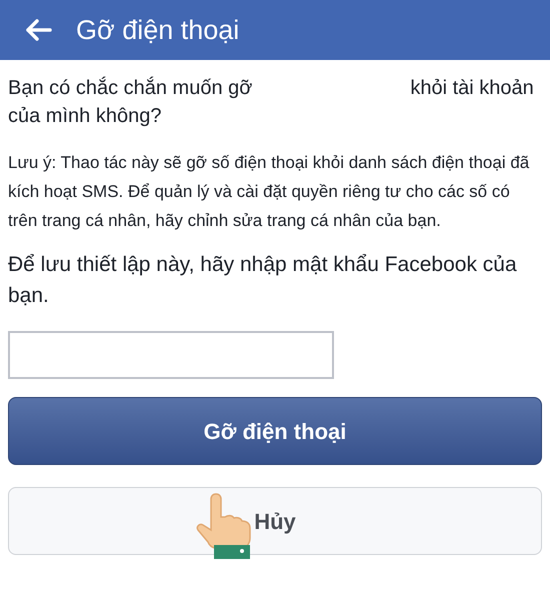 The image size is (550, 614). I want to click on password-prompt: Để lưu thiết lập này, hãy nhập mật khẩu Facebook của bạn., so click(263, 280).